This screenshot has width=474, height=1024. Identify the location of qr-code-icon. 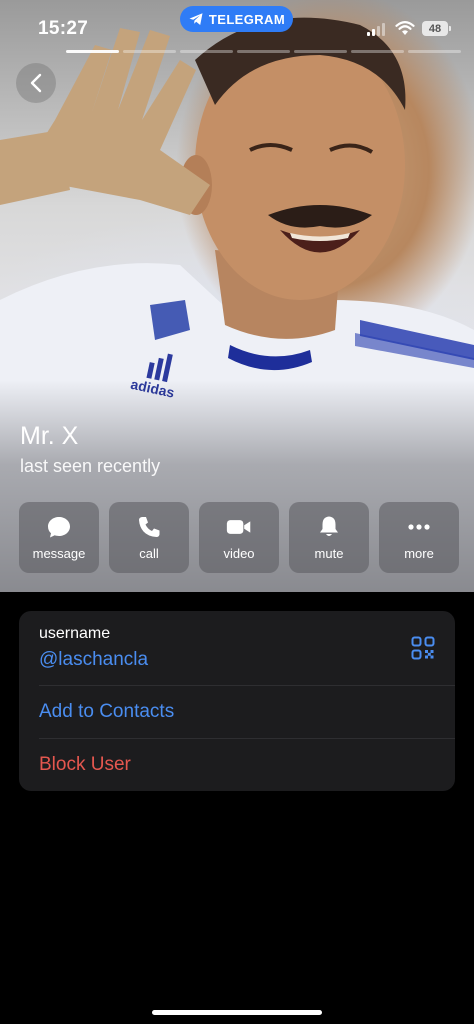
(423, 648).